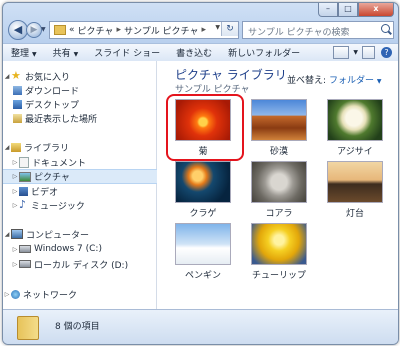 The image size is (400, 346). I want to click on address-overflow: «, so click(72, 30).